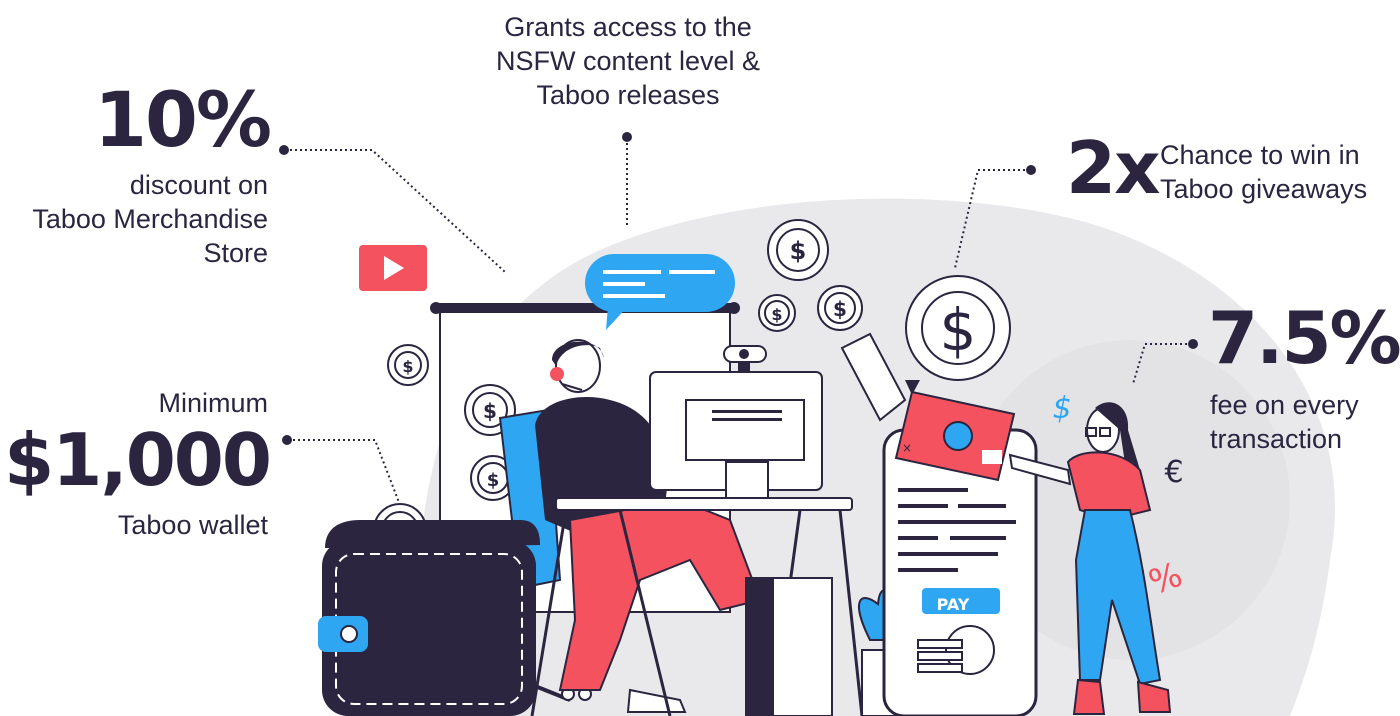 The height and width of the screenshot is (716, 1400). Describe the element at coordinates (1276, 439) in the screenshot. I see `fee-line-2: transaction` at that location.